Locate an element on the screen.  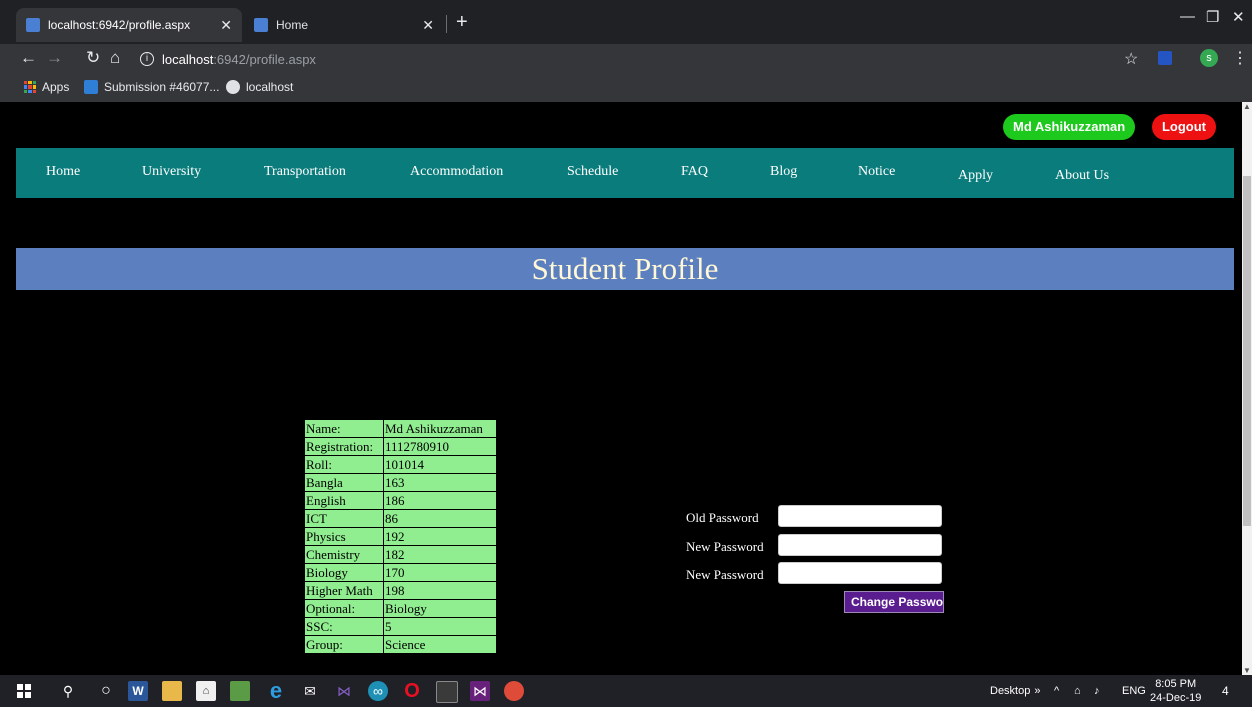
tab-separator is located at coordinates (446, 24).